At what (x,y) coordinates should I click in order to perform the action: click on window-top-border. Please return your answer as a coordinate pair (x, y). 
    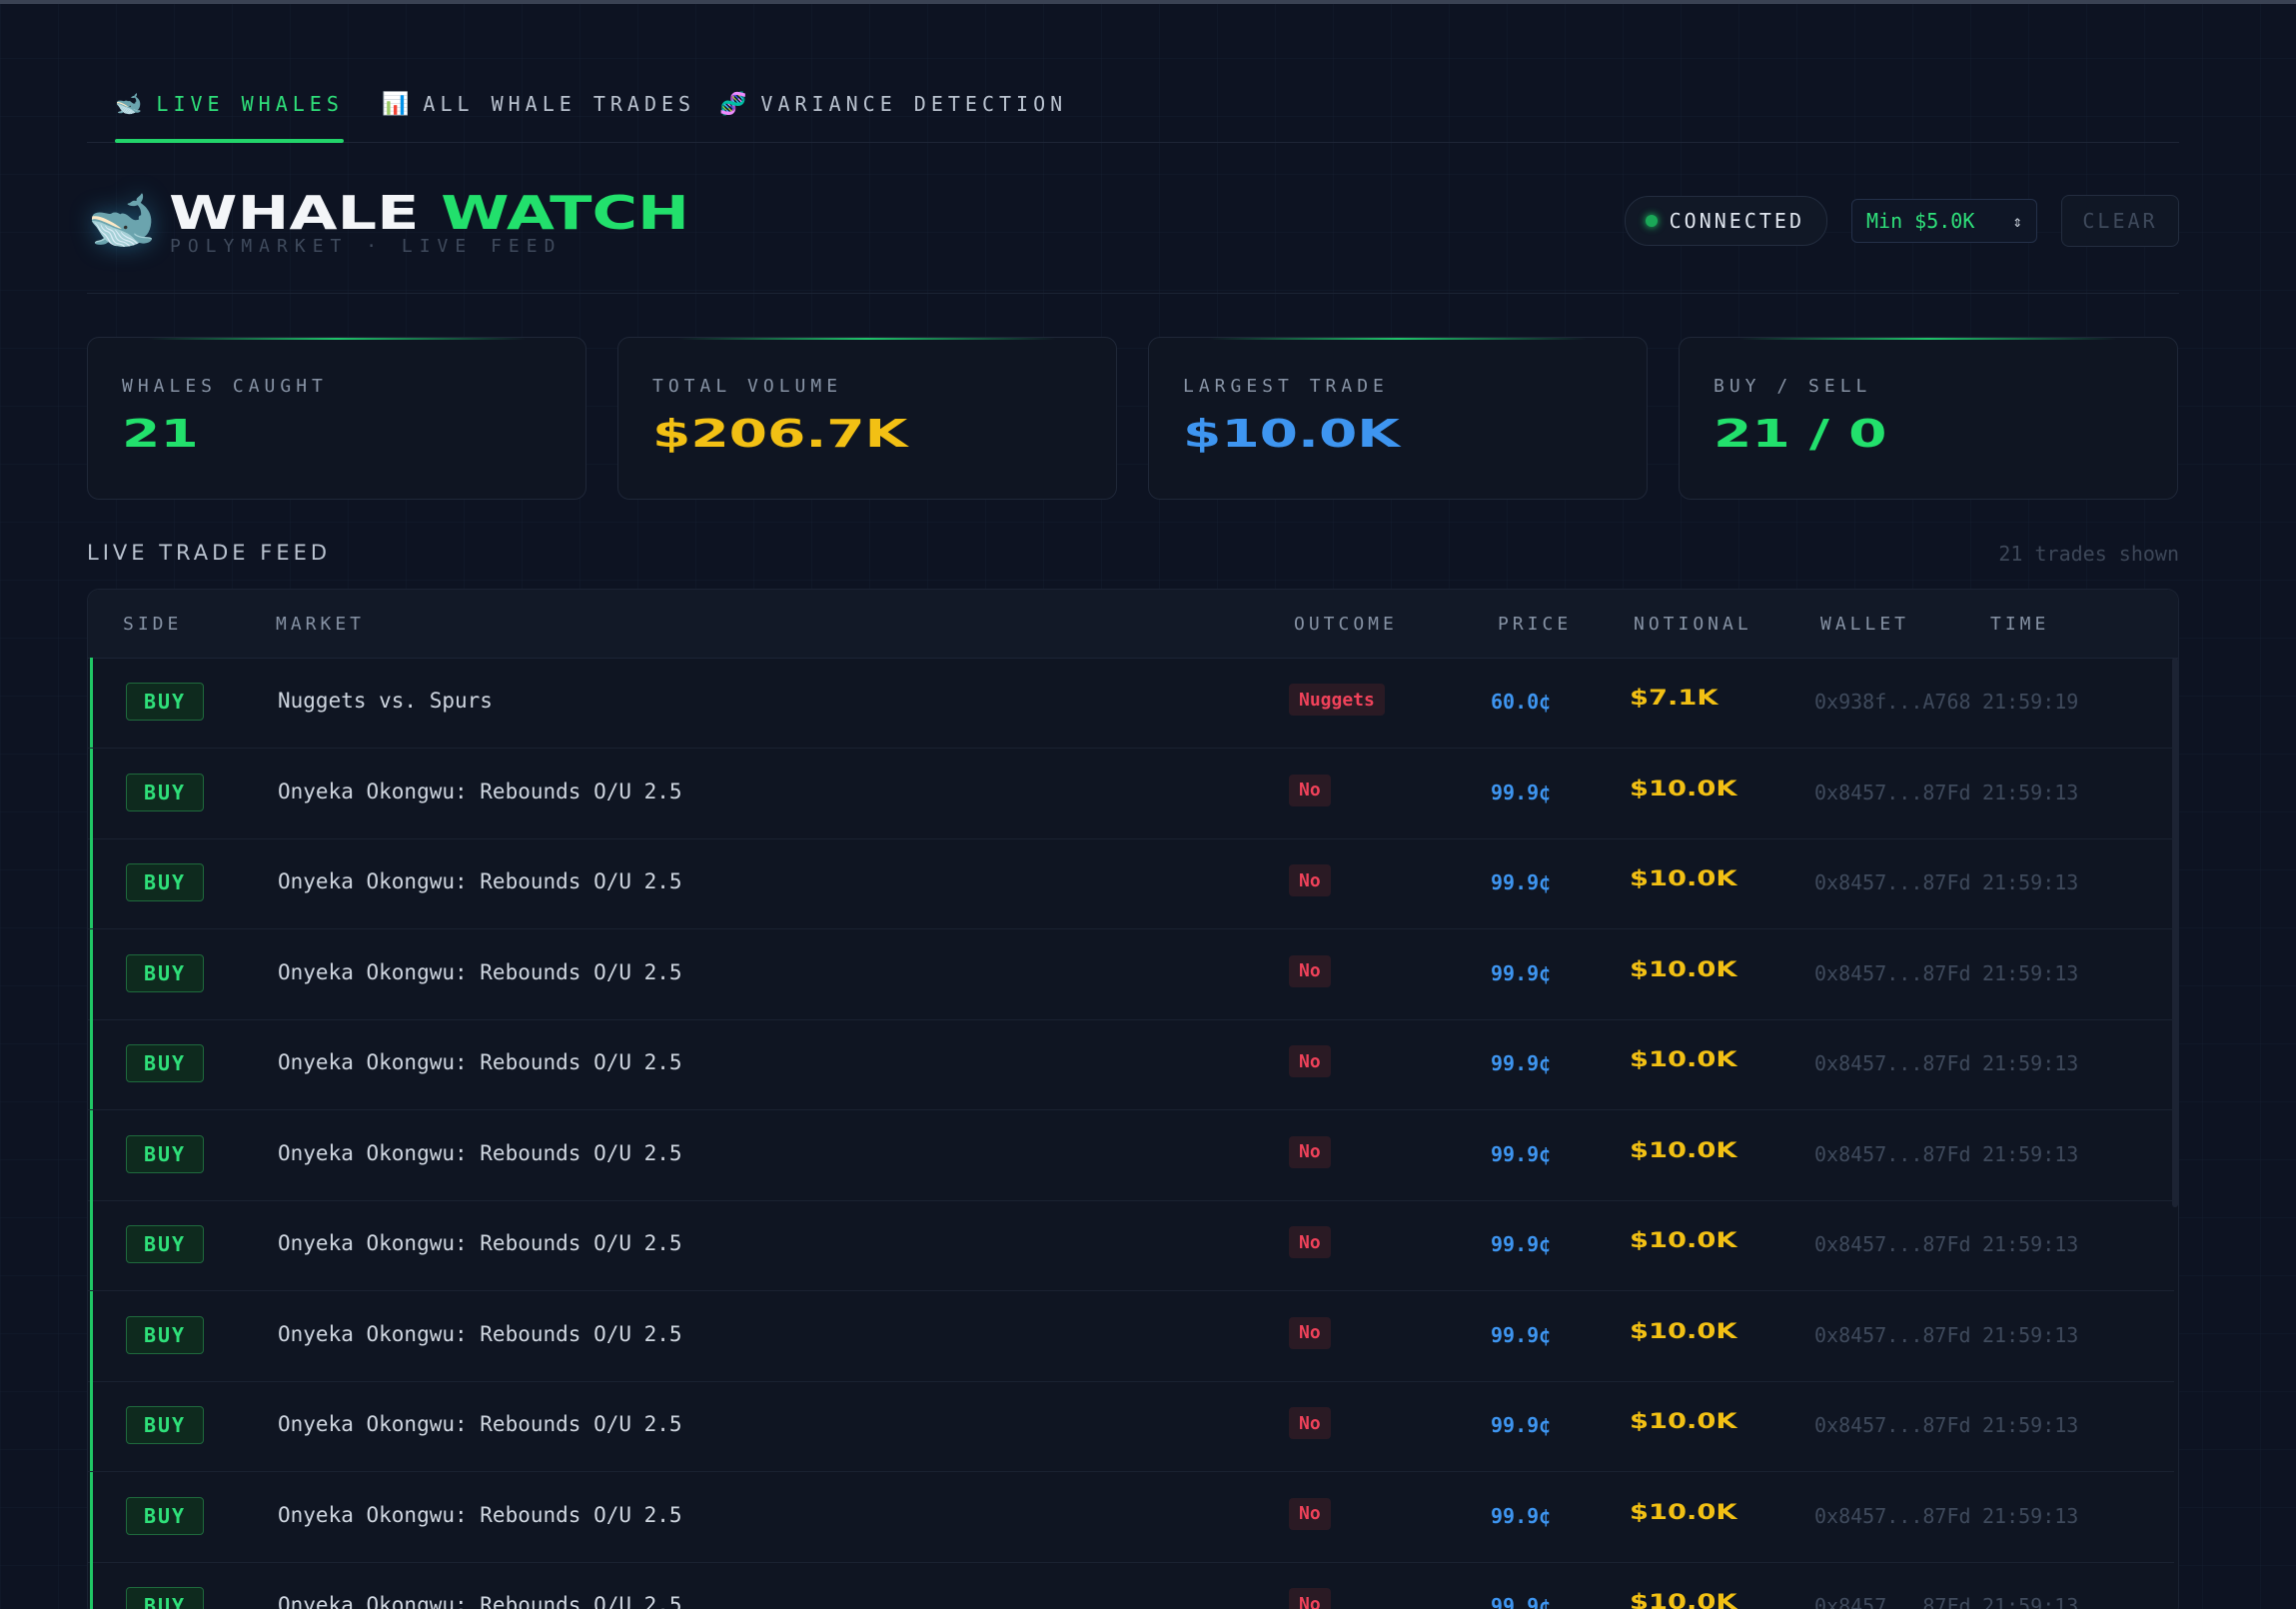
    Looking at the image, I should click on (1148, 2).